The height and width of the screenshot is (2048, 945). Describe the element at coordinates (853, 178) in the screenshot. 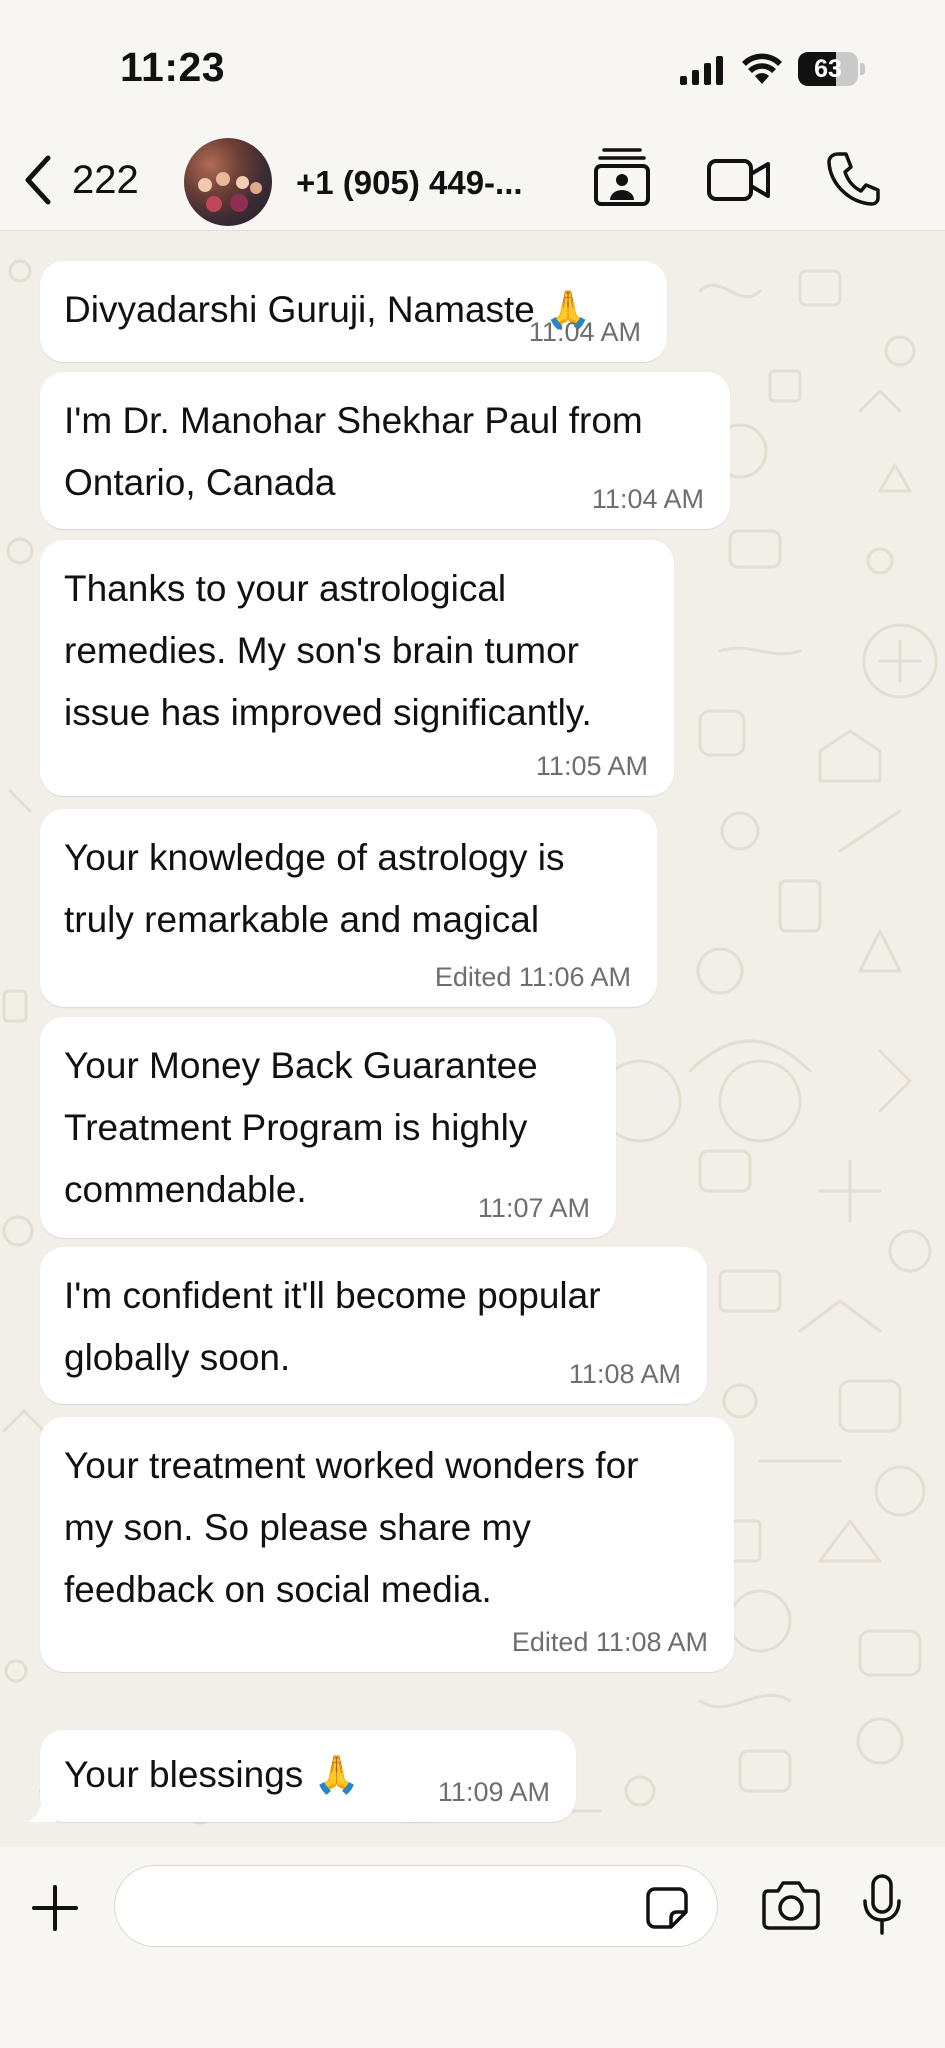

I see `phone-icon` at that location.